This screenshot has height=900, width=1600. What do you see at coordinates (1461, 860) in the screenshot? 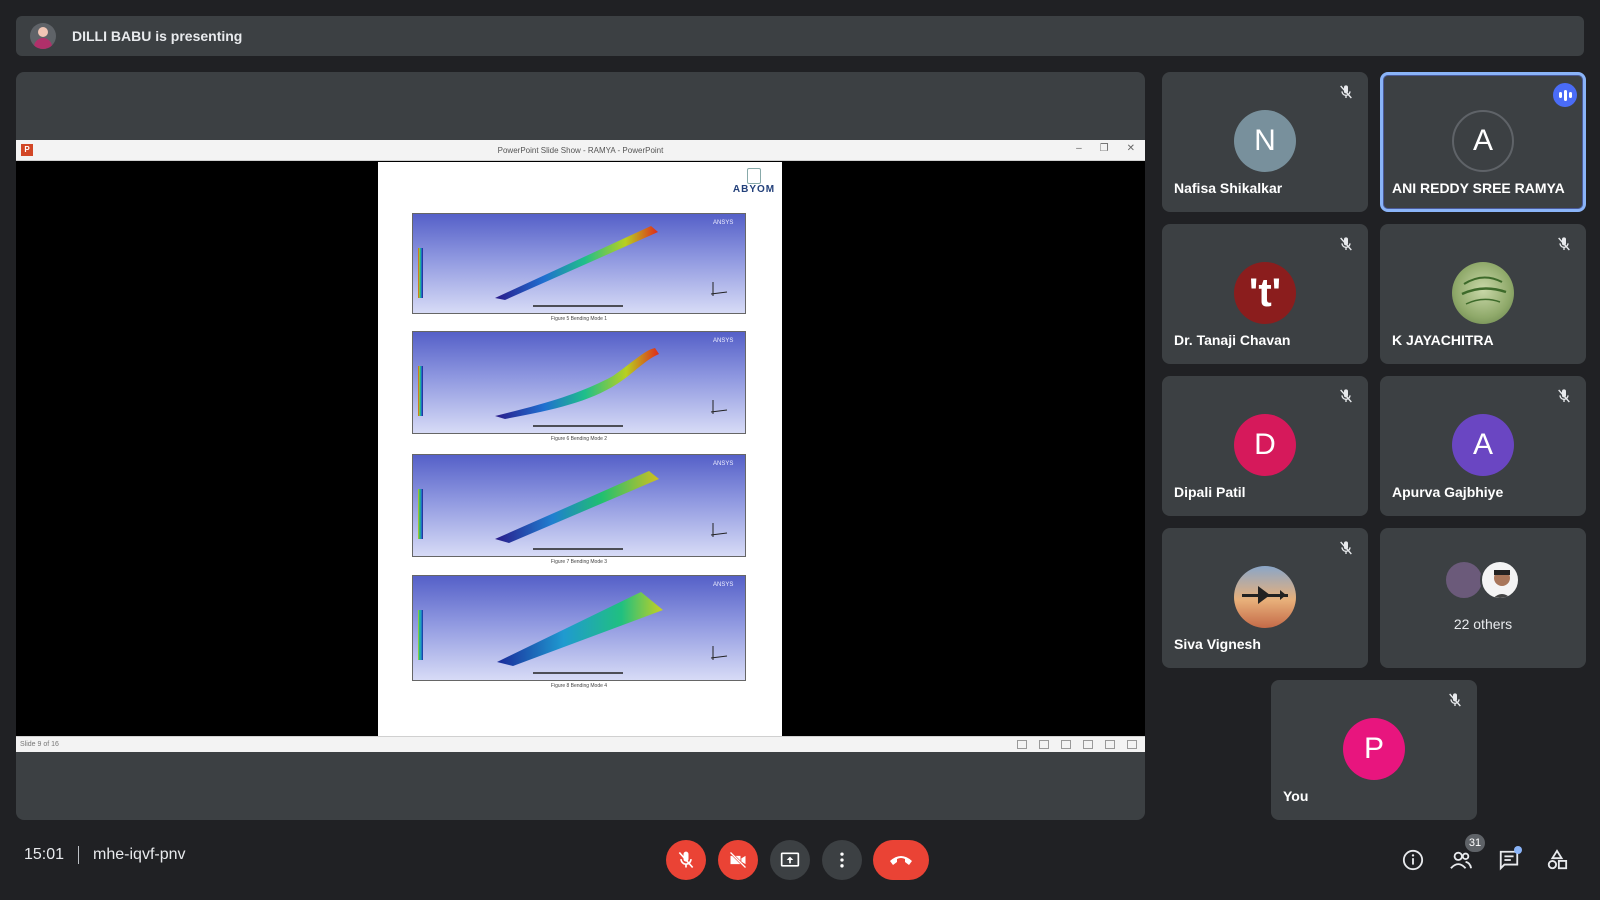
I see `people-icon` at bounding box center [1461, 860].